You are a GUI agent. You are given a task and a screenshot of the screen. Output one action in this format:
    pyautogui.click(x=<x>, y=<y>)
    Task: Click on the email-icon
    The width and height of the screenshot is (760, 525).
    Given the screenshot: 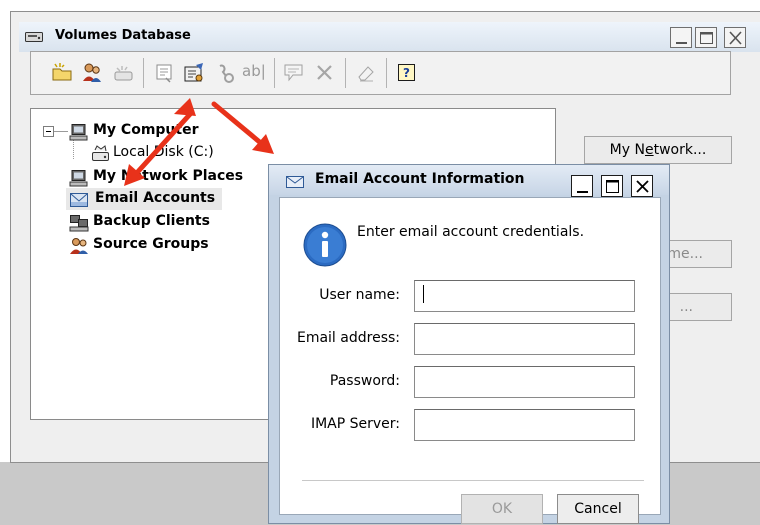 What is the action you would take?
    pyautogui.click(x=79, y=200)
    